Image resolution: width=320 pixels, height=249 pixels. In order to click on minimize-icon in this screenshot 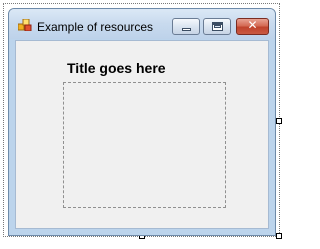, I will do `click(186, 29)`.